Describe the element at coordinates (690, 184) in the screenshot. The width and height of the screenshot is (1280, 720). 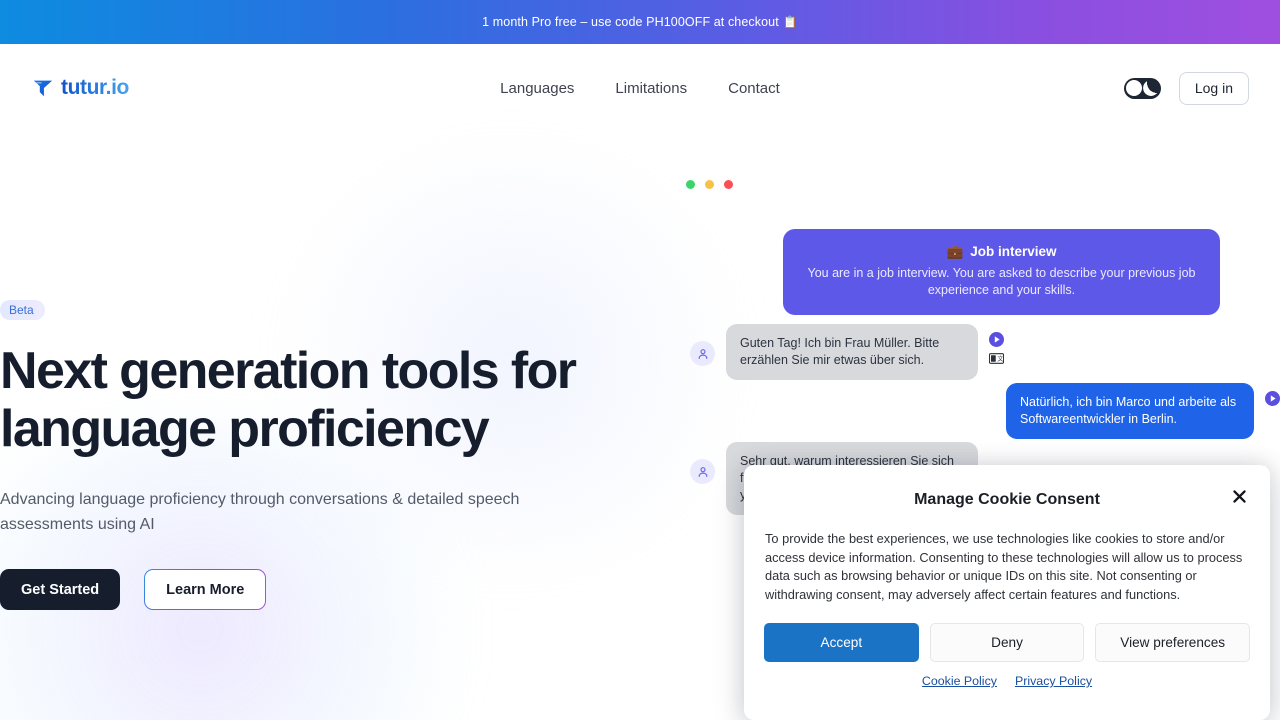
I see `window-dot-green` at that location.